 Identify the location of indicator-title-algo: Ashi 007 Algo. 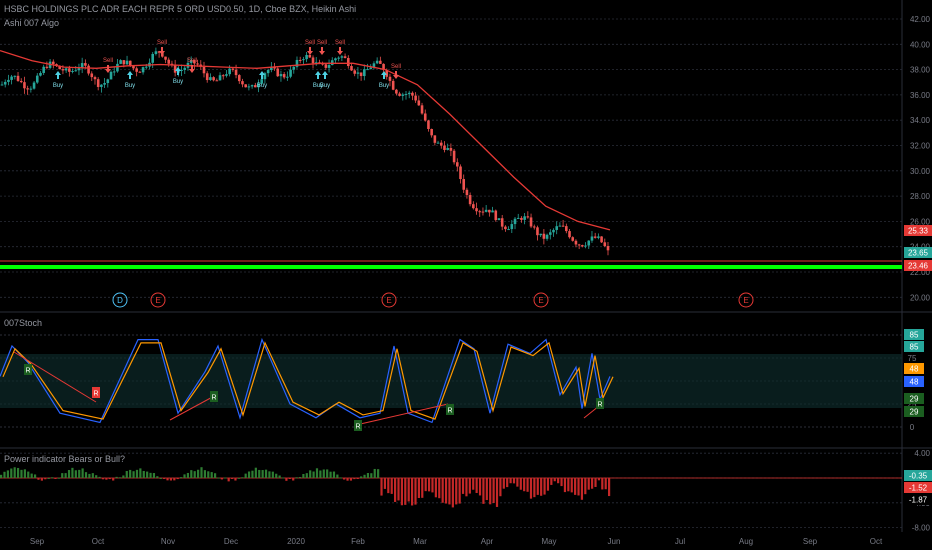
(31, 23).